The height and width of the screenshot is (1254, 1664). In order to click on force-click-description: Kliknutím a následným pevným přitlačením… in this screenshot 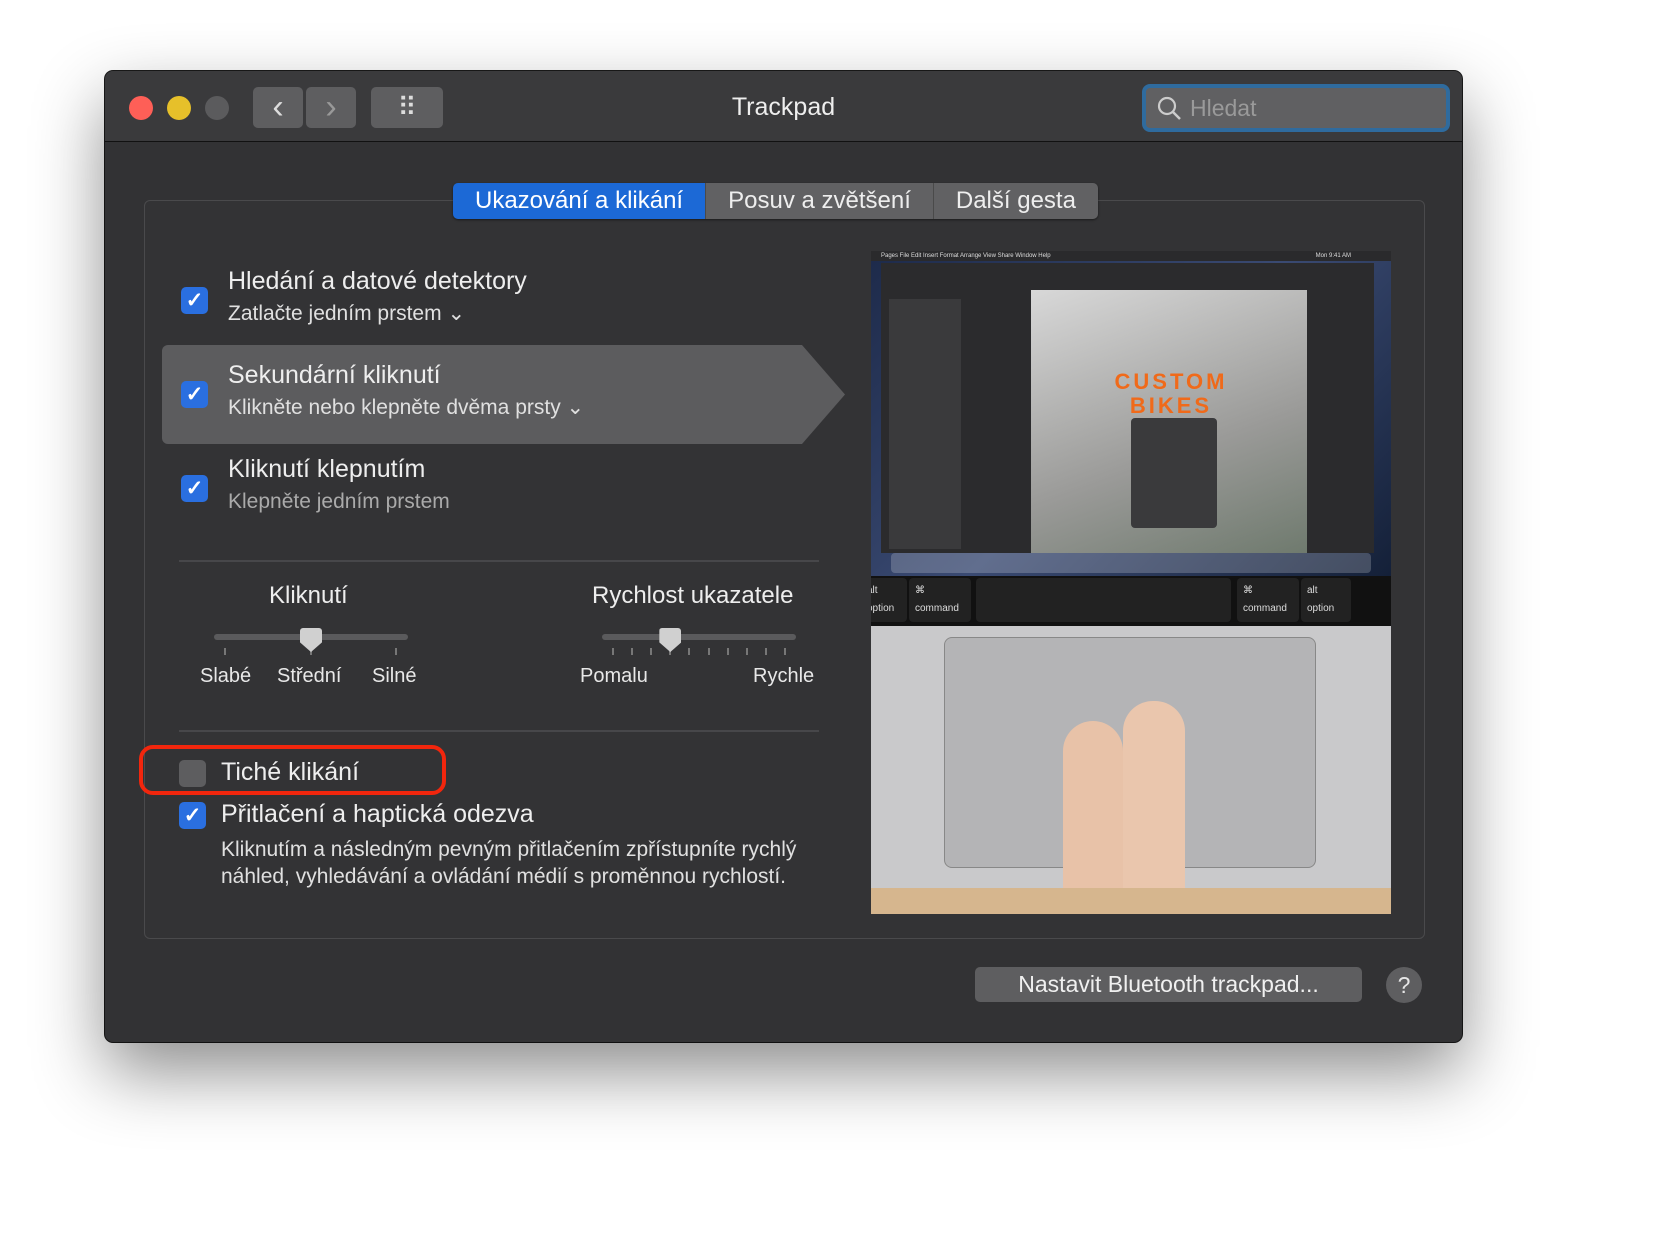, I will do `click(509, 863)`.